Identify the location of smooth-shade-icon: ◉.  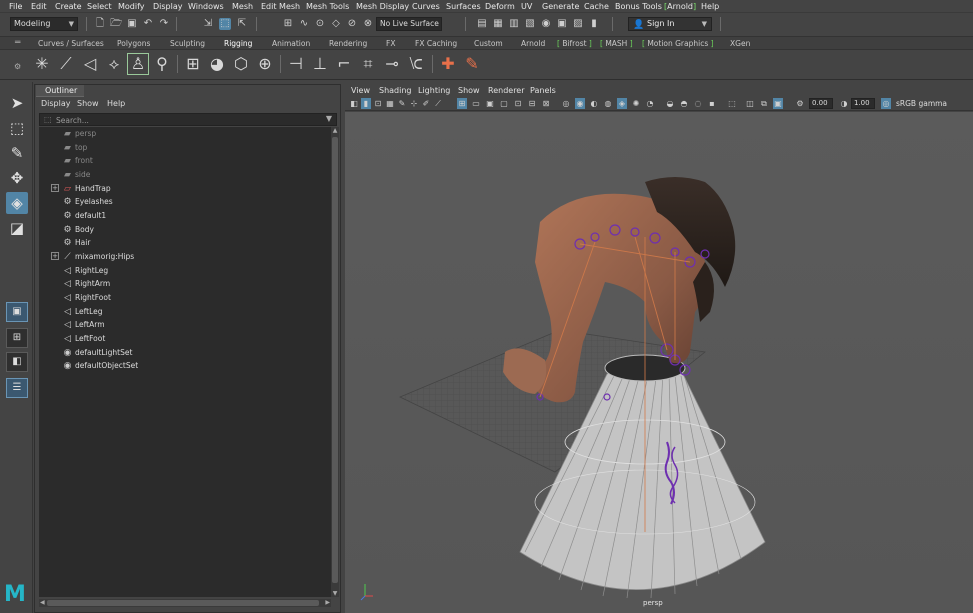
(580, 103).